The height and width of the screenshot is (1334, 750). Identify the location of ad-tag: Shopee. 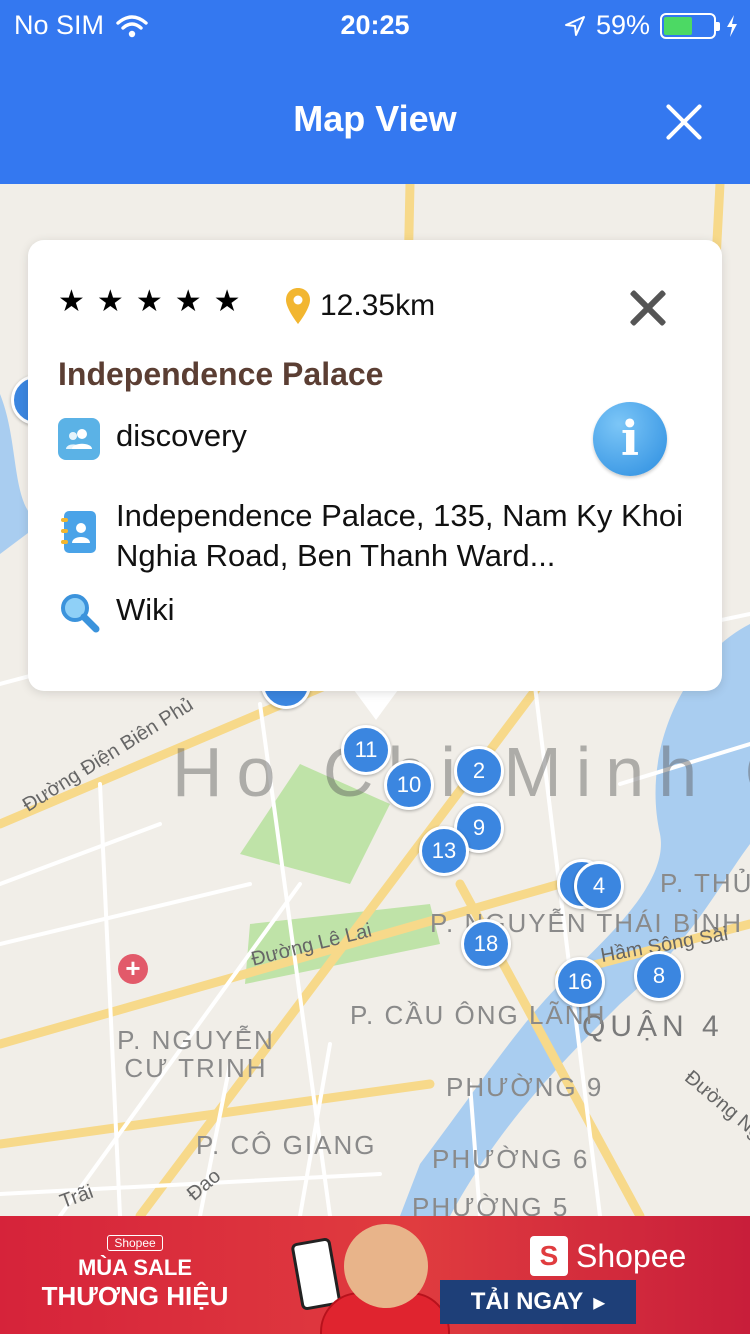
(135, 1243).